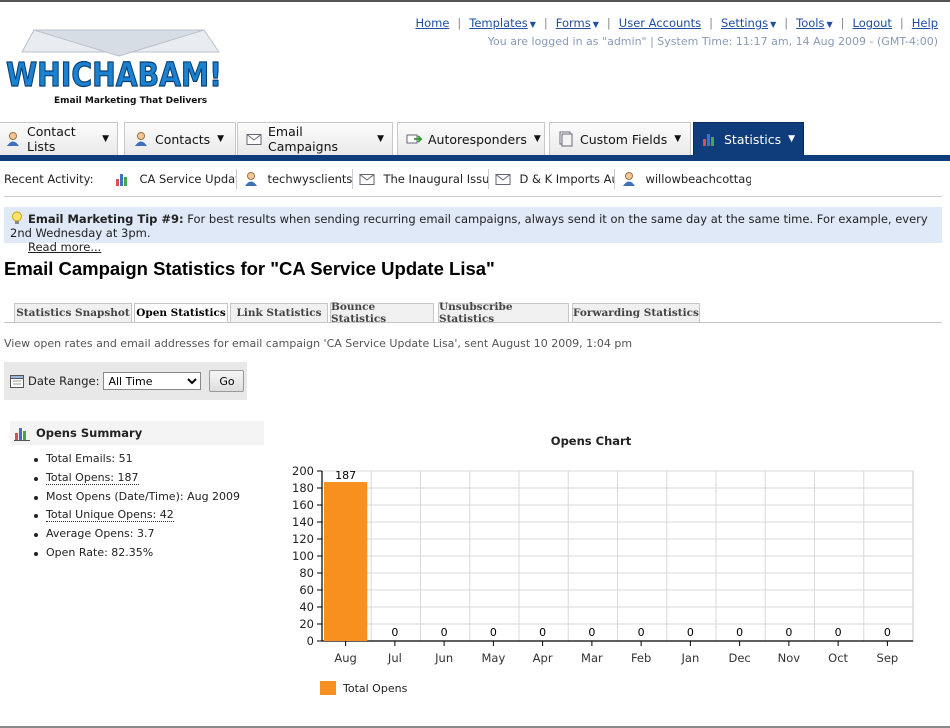  I want to click on y-tick-label: 80, so click(306, 573).